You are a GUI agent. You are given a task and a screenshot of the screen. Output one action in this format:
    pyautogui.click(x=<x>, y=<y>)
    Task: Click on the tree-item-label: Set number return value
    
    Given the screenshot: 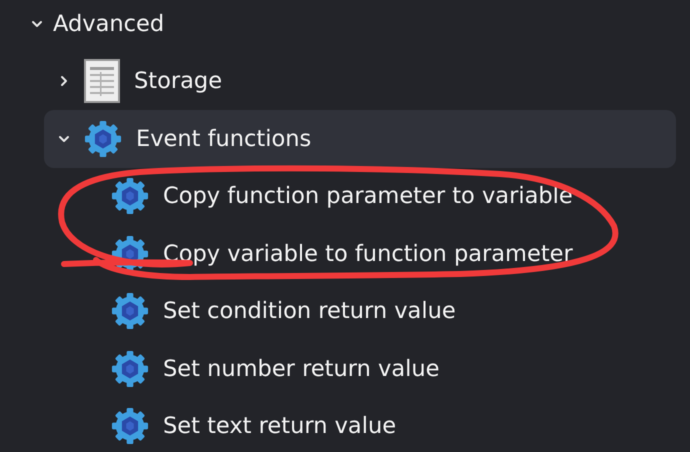 What is the action you would take?
    pyautogui.click(x=301, y=369)
    